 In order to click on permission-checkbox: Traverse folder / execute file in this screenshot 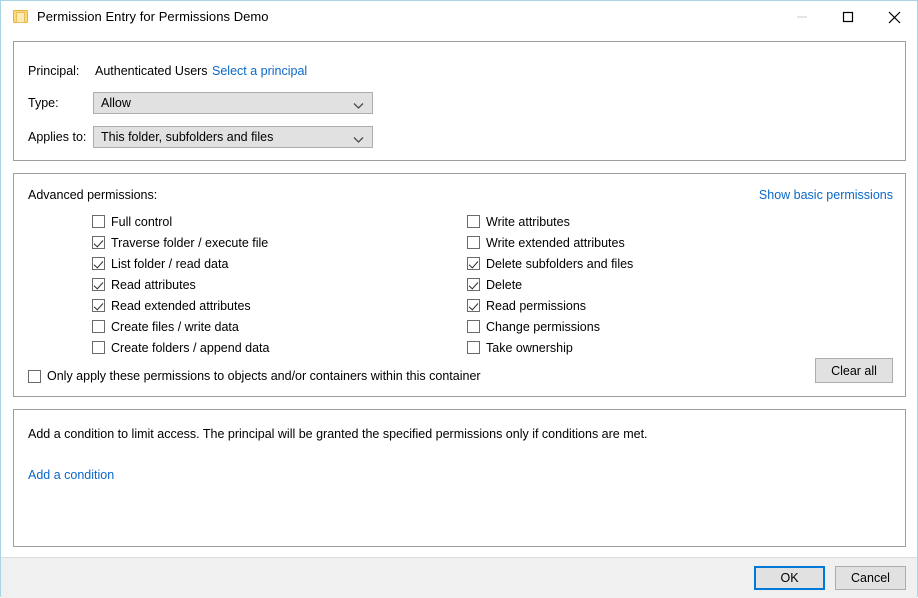, I will do `click(180, 242)`.